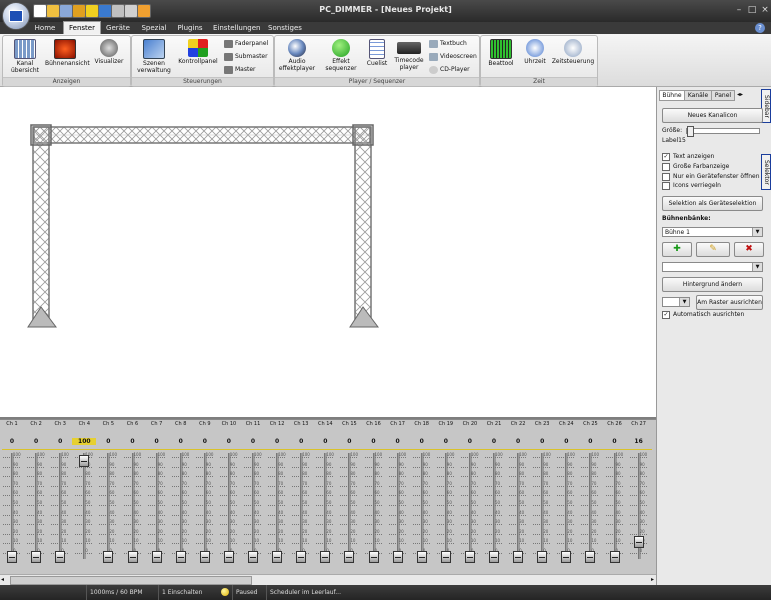 This screenshot has height=600, width=771. What do you see at coordinates (712, 232) in the screenshot?
I see `buehne-select: Bühne 1 ▼` at bounding box center [712, 232].